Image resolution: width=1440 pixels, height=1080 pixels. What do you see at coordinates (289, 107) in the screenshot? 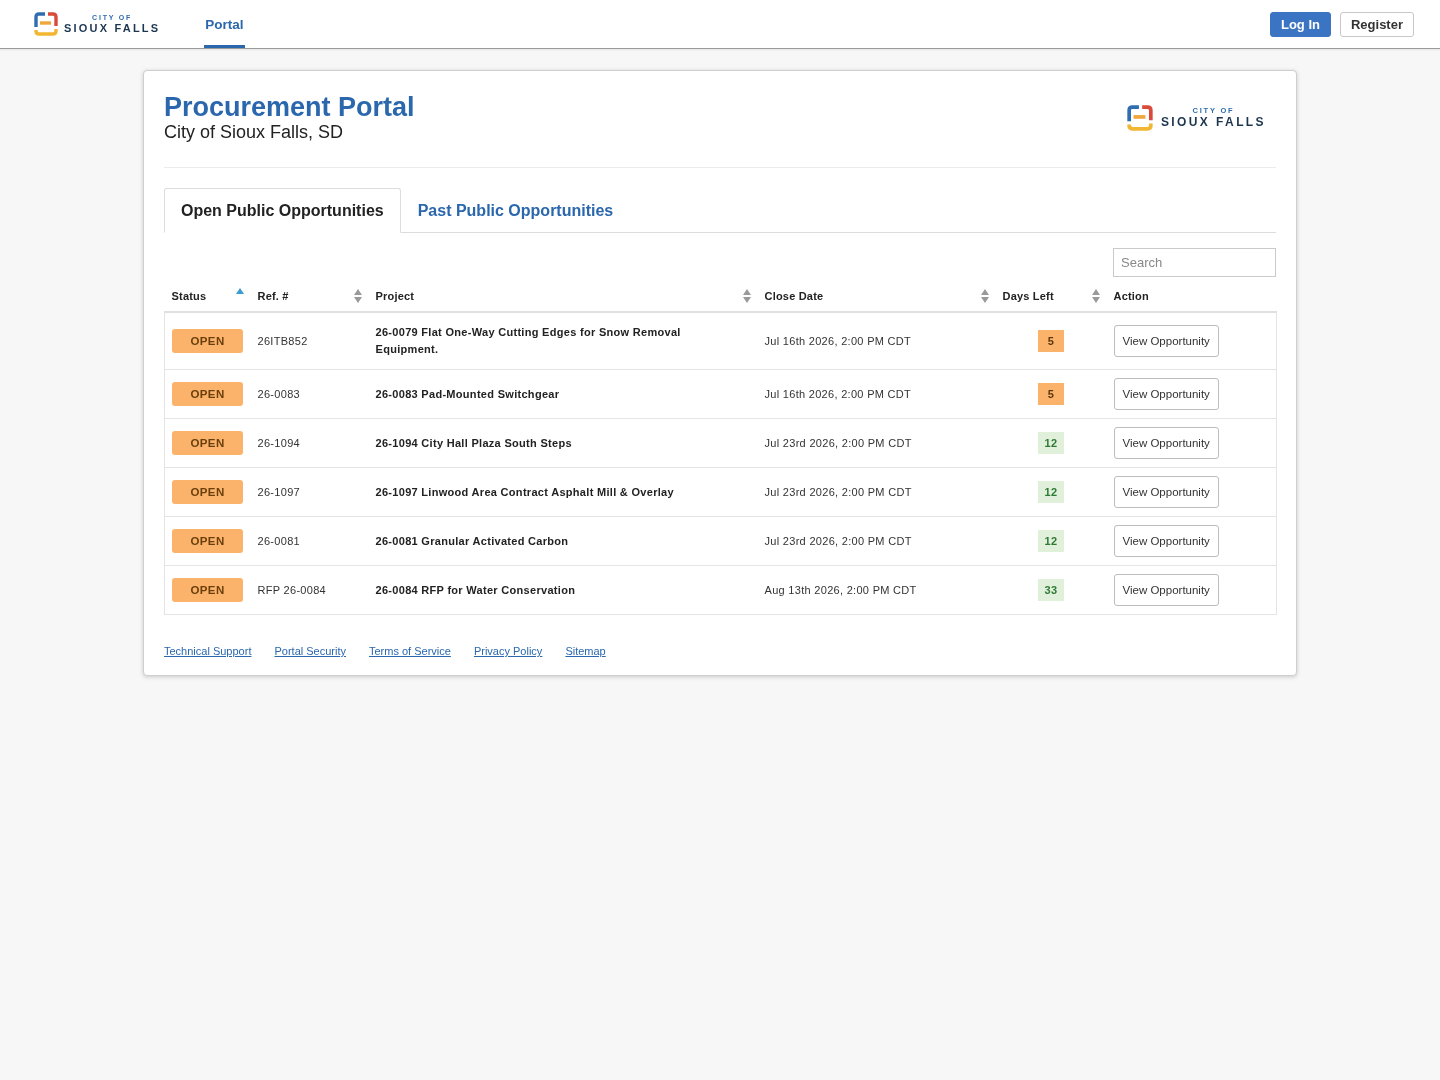
I see `page-title: Procurement Portal` at bounding box center [289, 107].